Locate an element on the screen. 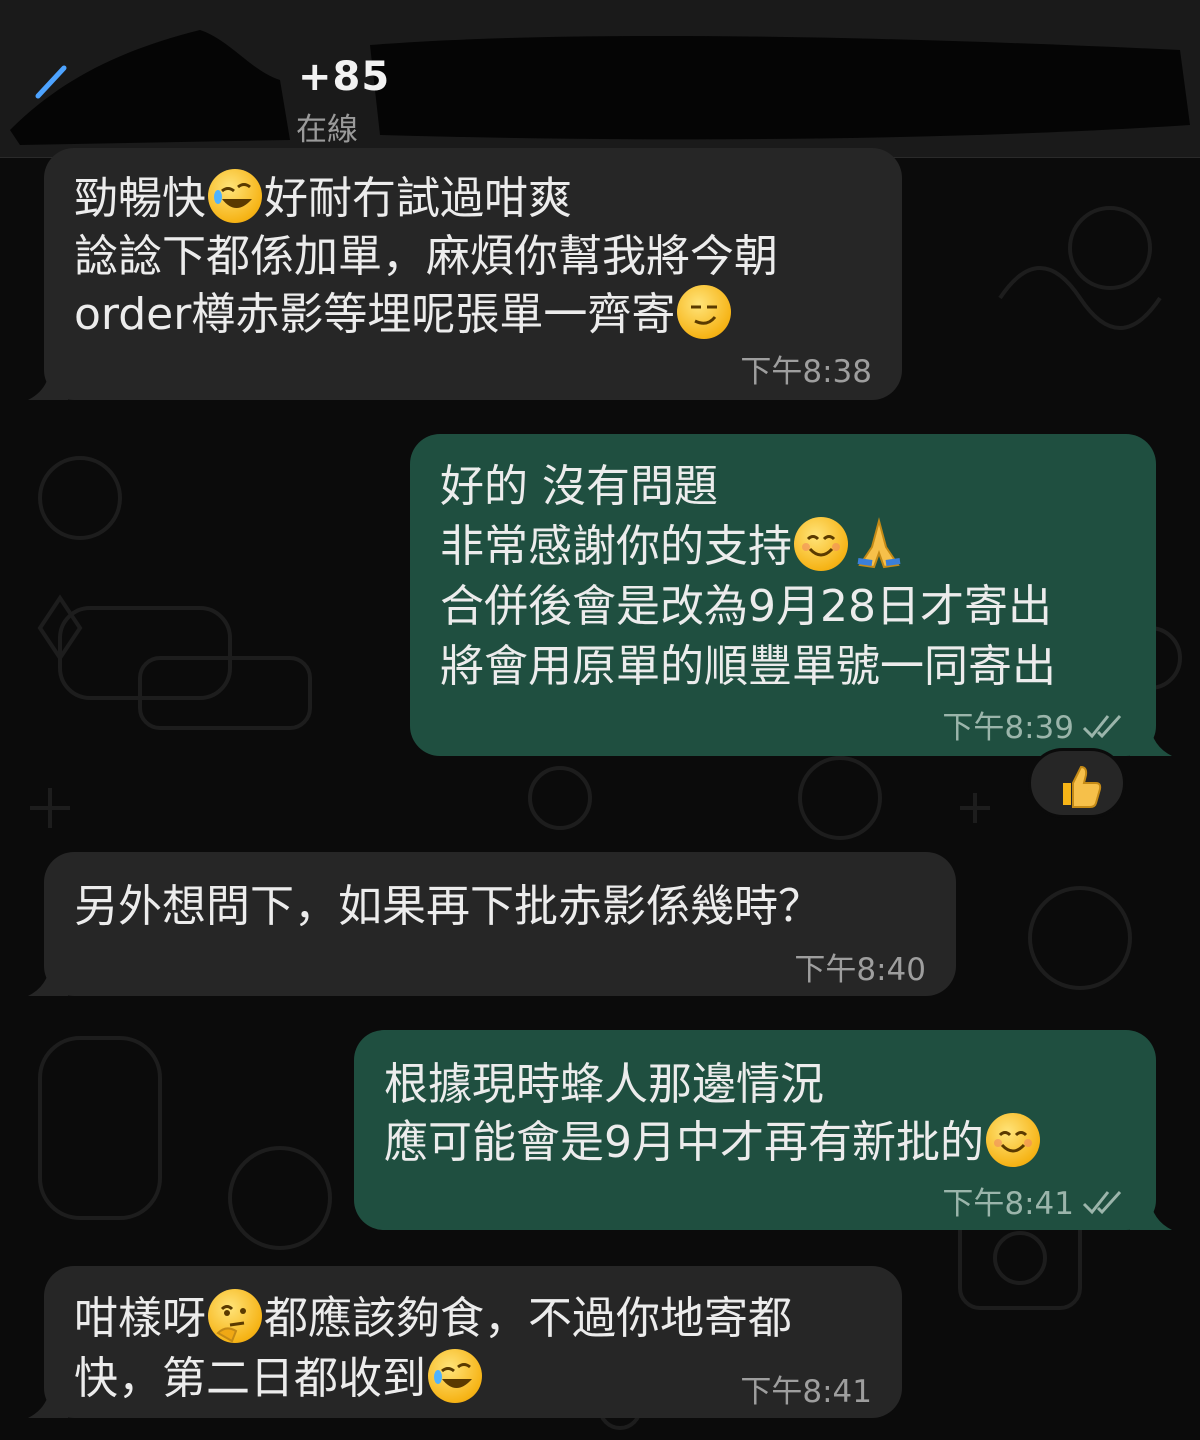 This screenshot has height=1440, width=1200. message-text-line: 咁樣呀 都應該夠食，不過你地寄都 is located at coordinates (433, 1314).